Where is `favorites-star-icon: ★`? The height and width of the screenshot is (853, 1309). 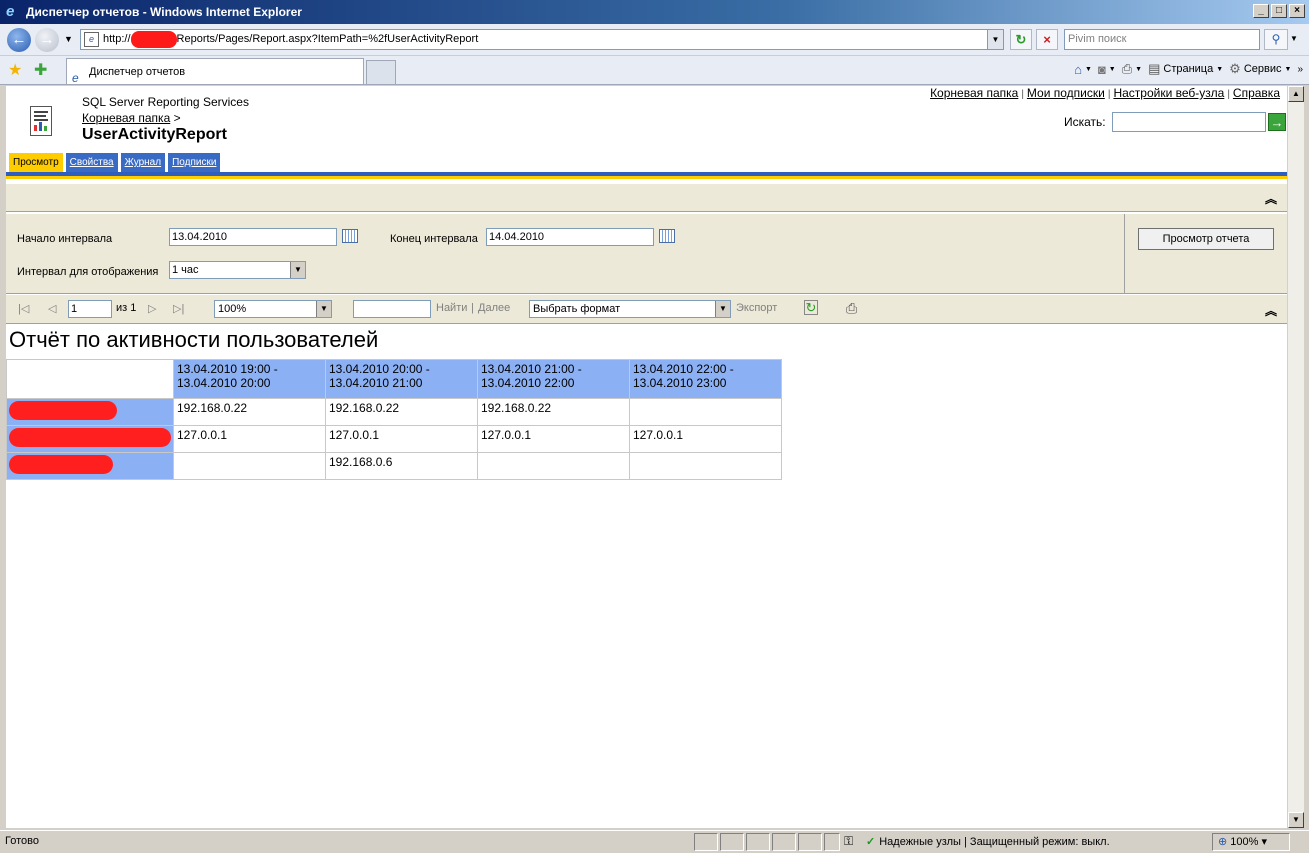 favorites-star-icon: ★ is located at coordinates (15, 70).